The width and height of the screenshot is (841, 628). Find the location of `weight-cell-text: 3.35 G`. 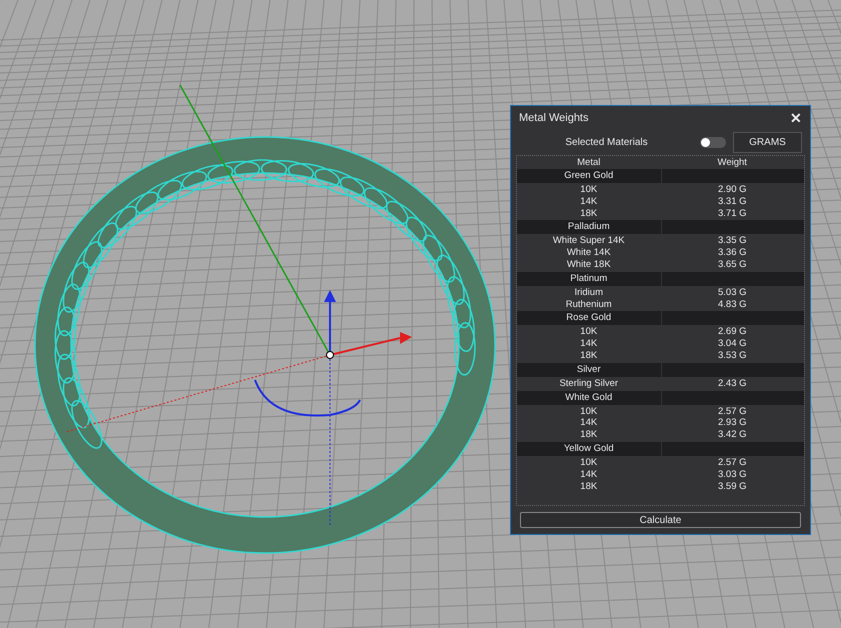

weight-cell-text: 3.35 G is located at coordinates (732, 241).